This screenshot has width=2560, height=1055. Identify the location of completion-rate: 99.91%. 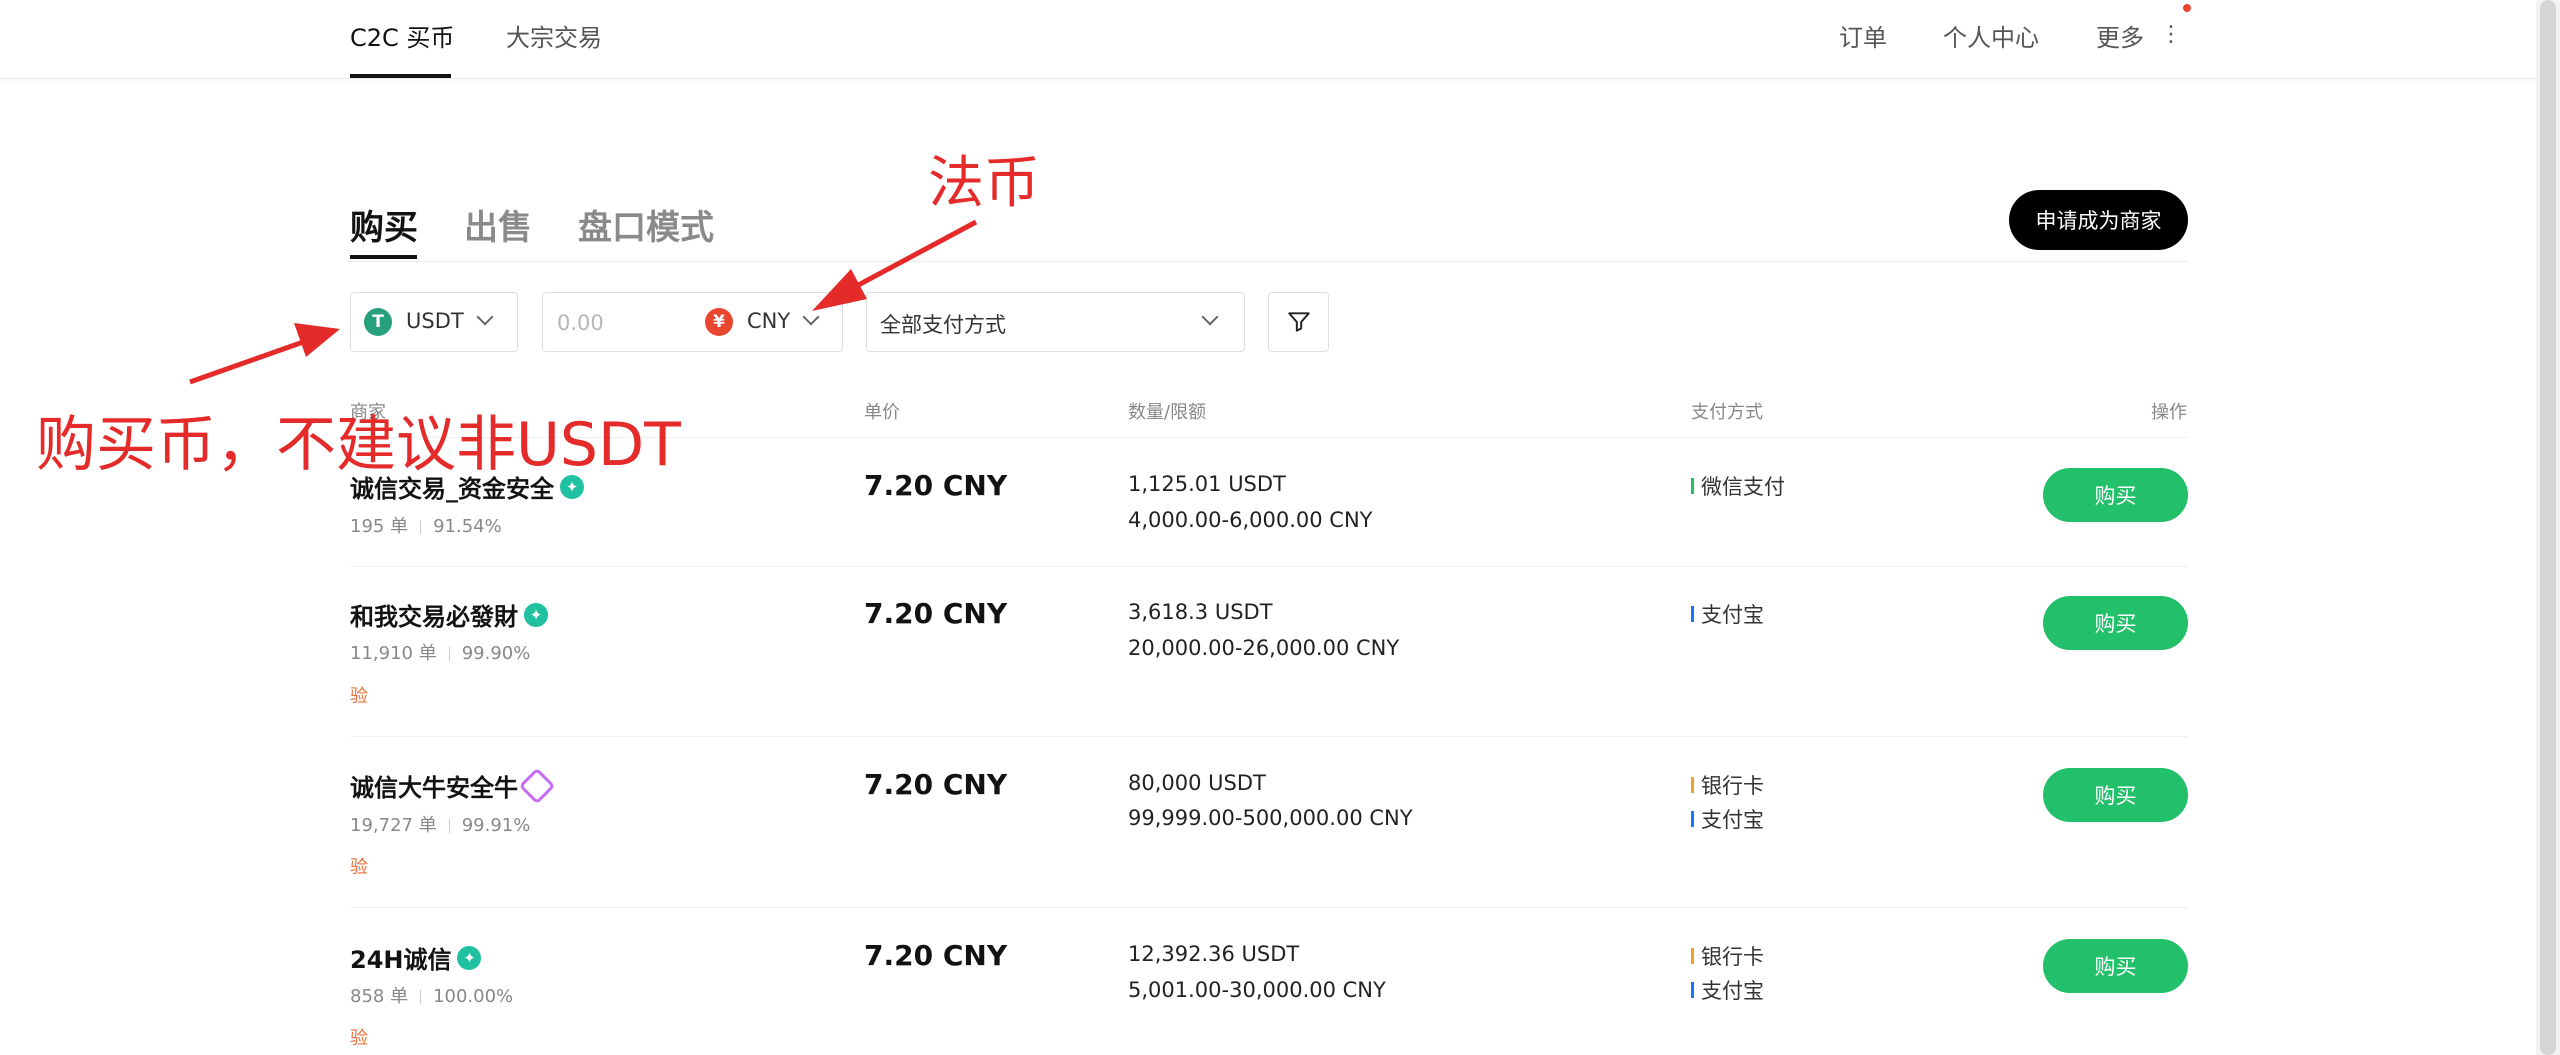
(496, 825).